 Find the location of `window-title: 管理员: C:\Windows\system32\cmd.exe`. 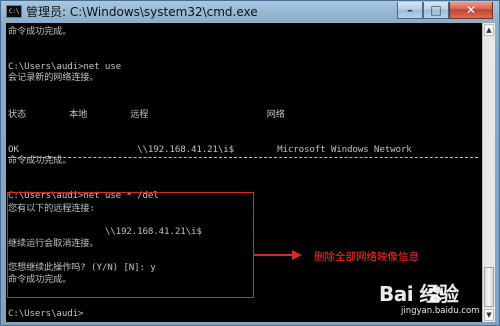

window-title: 管理员: C:\Windows\system32\cmd.exe is located at coordinates (142, 12).